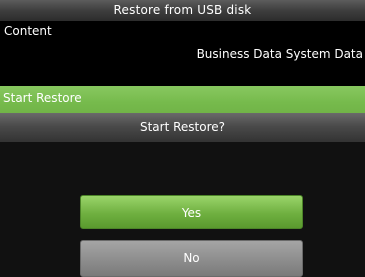 The height and width of the screenshot is (277, 365). Describe the element at coordinates (279, 54) in the screenshot. I see `content-value: Business Data System Data` at that location.